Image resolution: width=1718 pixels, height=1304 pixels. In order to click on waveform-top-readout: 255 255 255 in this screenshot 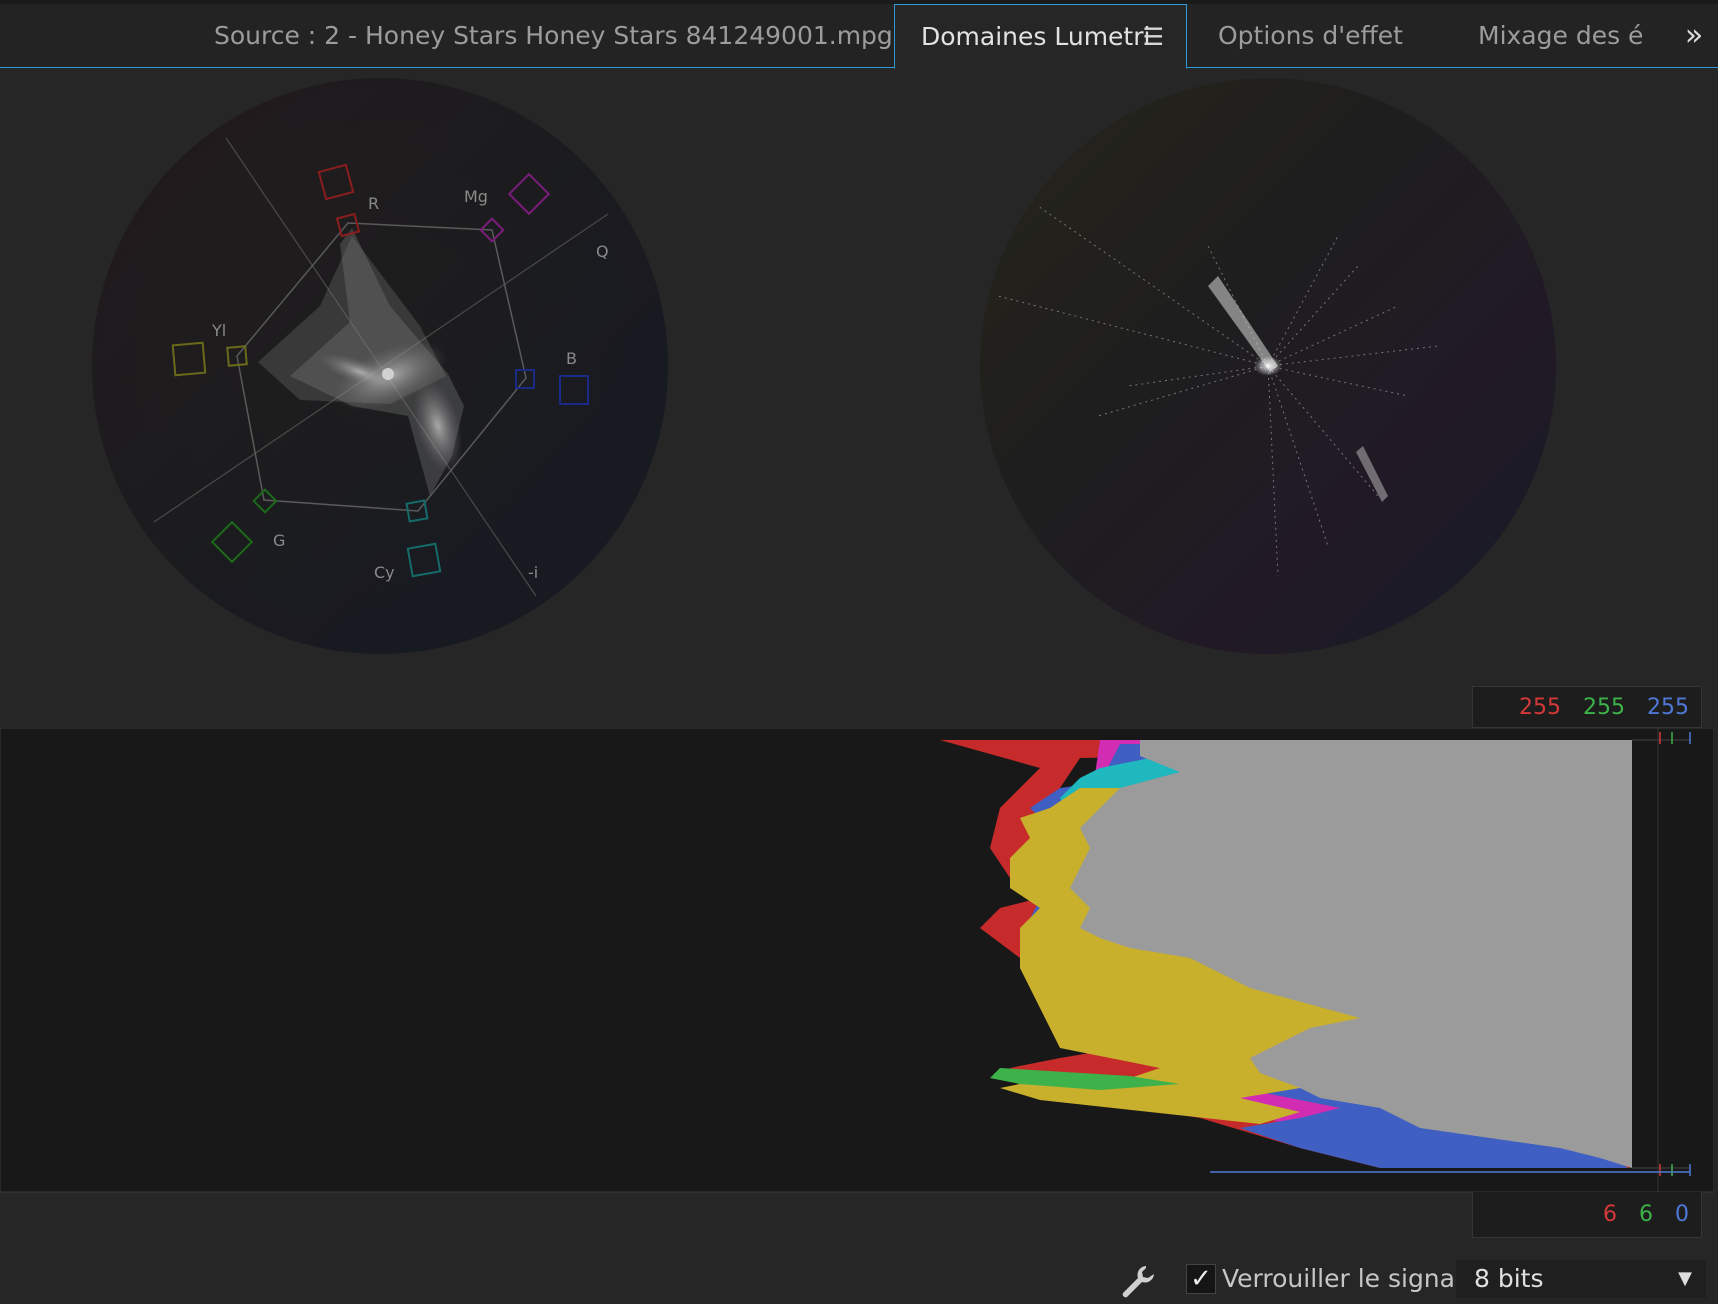, I will do `click(1587, 707)`.